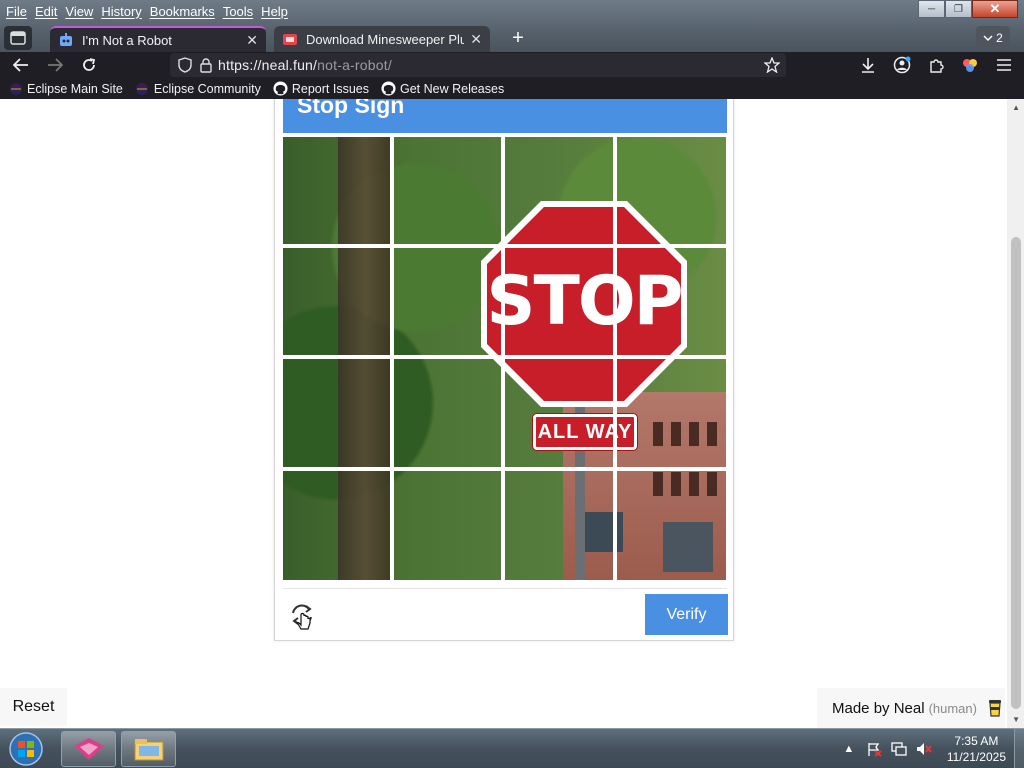 Image resolution: width=1024 pixels, height=768 pixels. Describe the element at coordinates (558, 412) in the screenshot. I see `grid-cell-r3c3` at that location.